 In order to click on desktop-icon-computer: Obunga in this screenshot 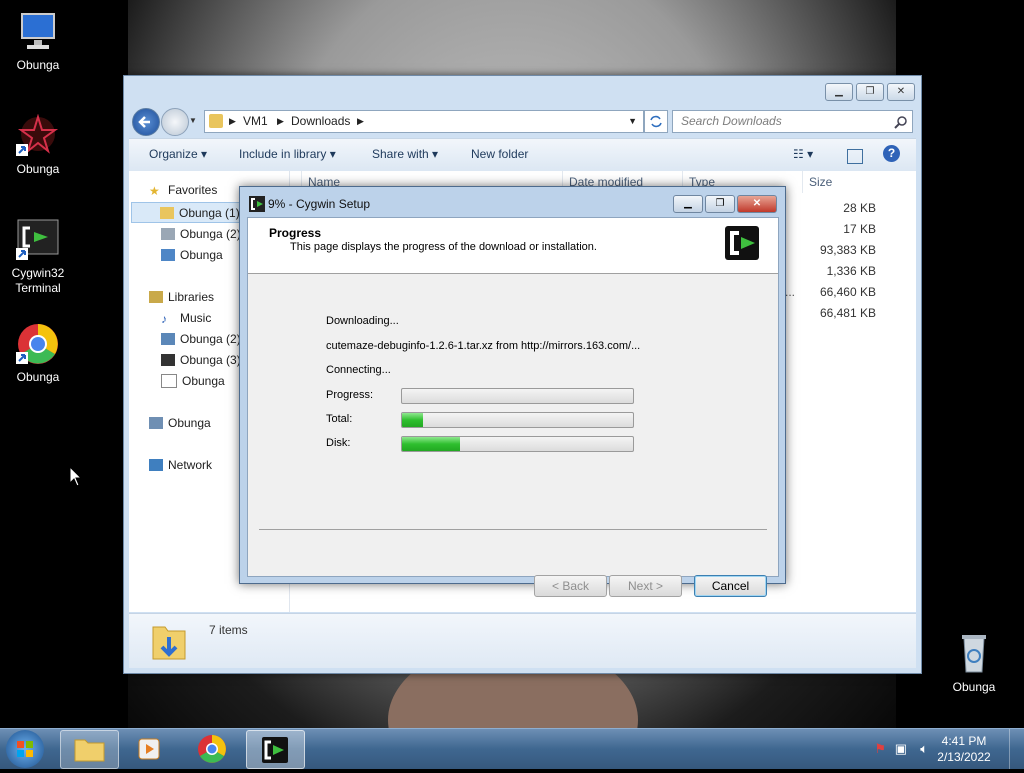, I will do `click(38, 41)`.